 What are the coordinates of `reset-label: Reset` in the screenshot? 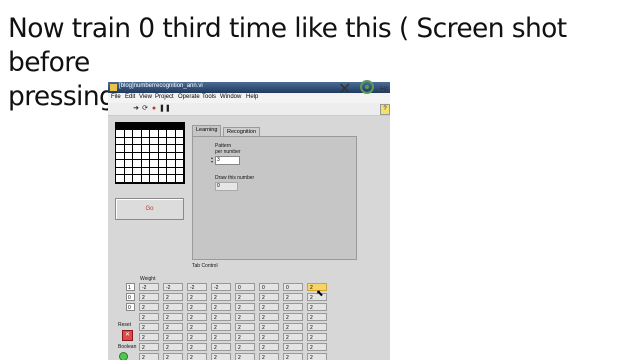 It's located at (125, 325).